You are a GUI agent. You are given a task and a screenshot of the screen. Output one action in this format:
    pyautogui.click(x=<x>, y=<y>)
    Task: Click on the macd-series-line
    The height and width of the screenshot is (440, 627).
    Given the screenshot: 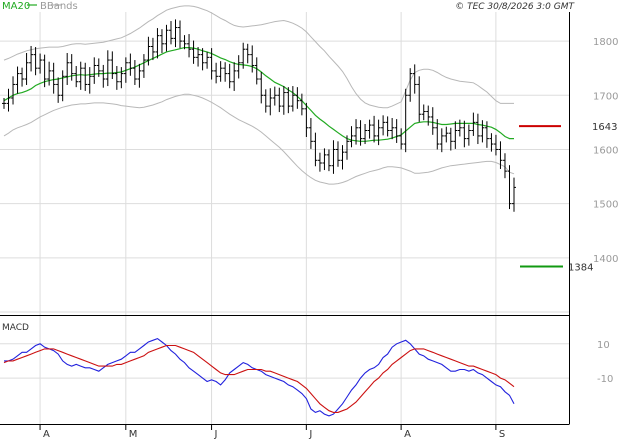 What is the action you would take?
    pyautogui.click(x=259, y=377)
    